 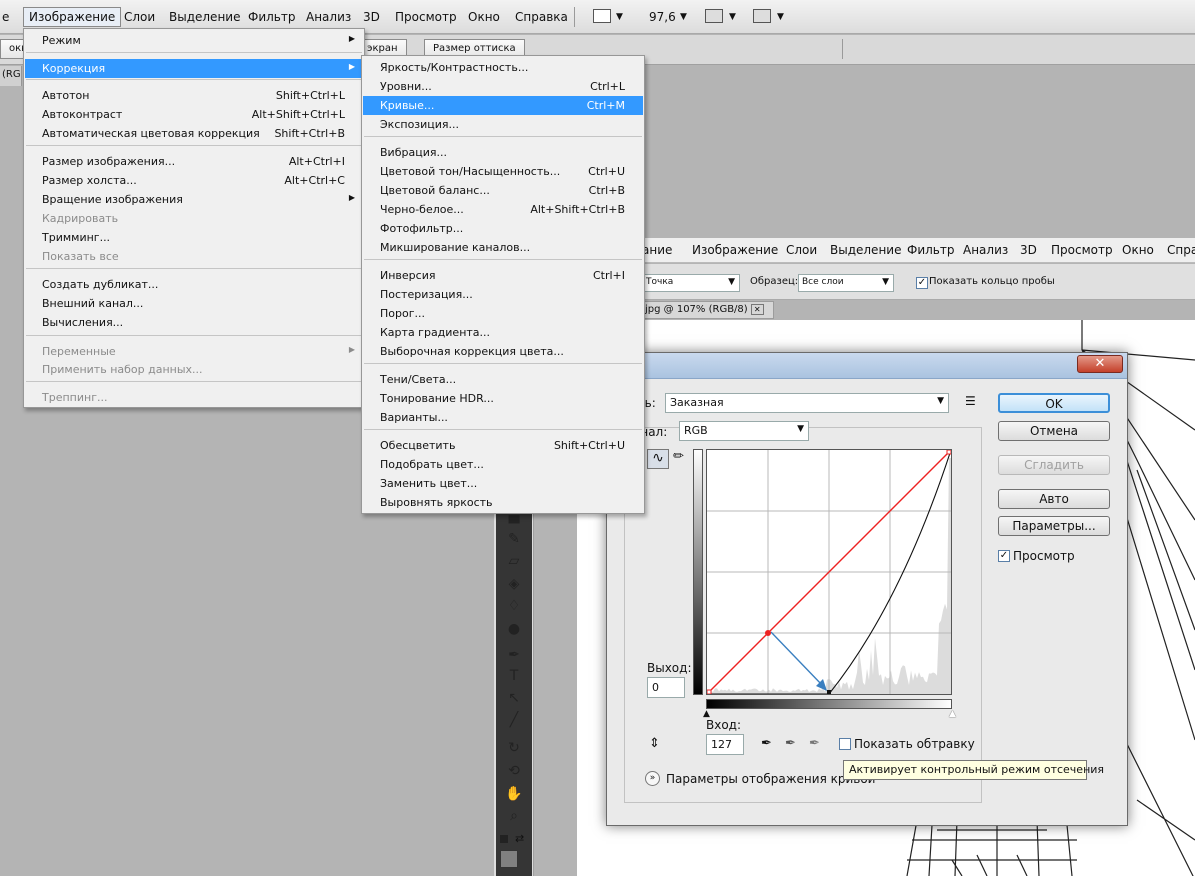 I want to click on smooth-button: Сгладить, so click(x=1054, y=465).